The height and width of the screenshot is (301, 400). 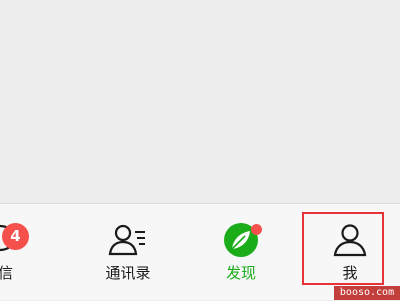 I want to click on tab-discover-label: 发现, so click(x=240, y=273).